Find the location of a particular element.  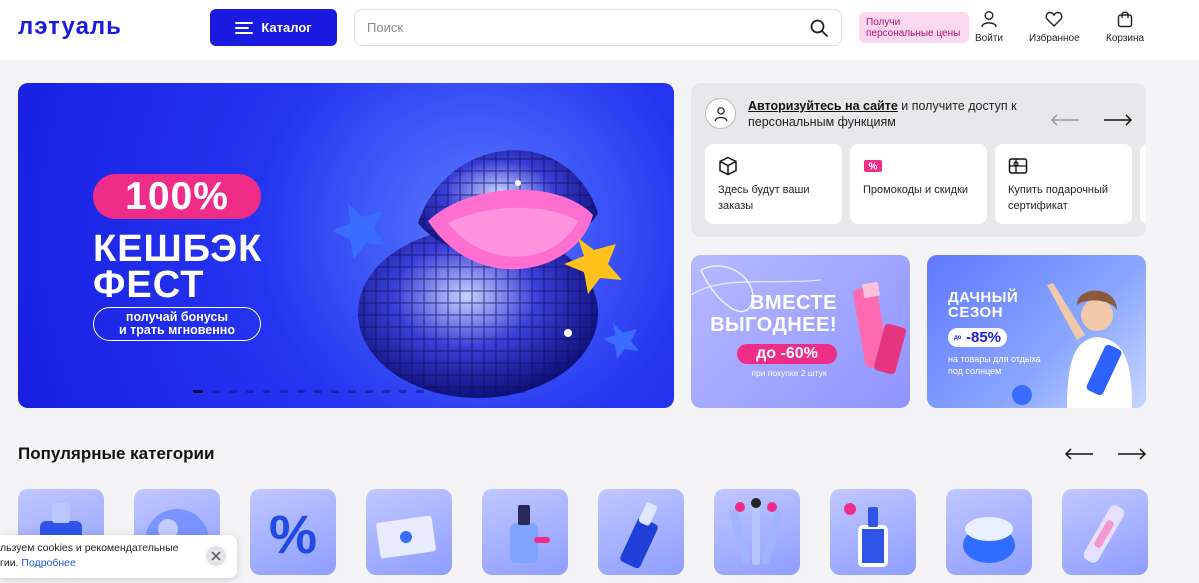

category-tile-cream is located at coordinates (989, 532).